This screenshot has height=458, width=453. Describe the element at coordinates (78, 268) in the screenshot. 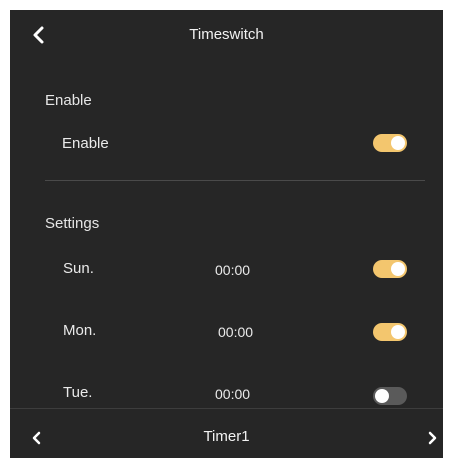

I see `day-label-sun: Sun.` at that location.